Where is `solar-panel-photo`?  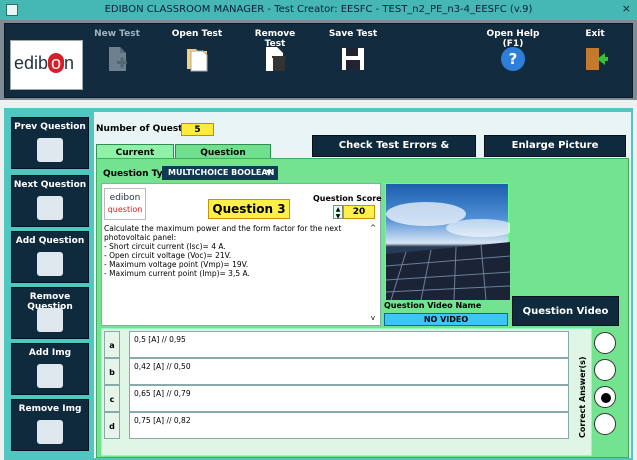 solar-panel-photo is located at coordinates (450, 251).